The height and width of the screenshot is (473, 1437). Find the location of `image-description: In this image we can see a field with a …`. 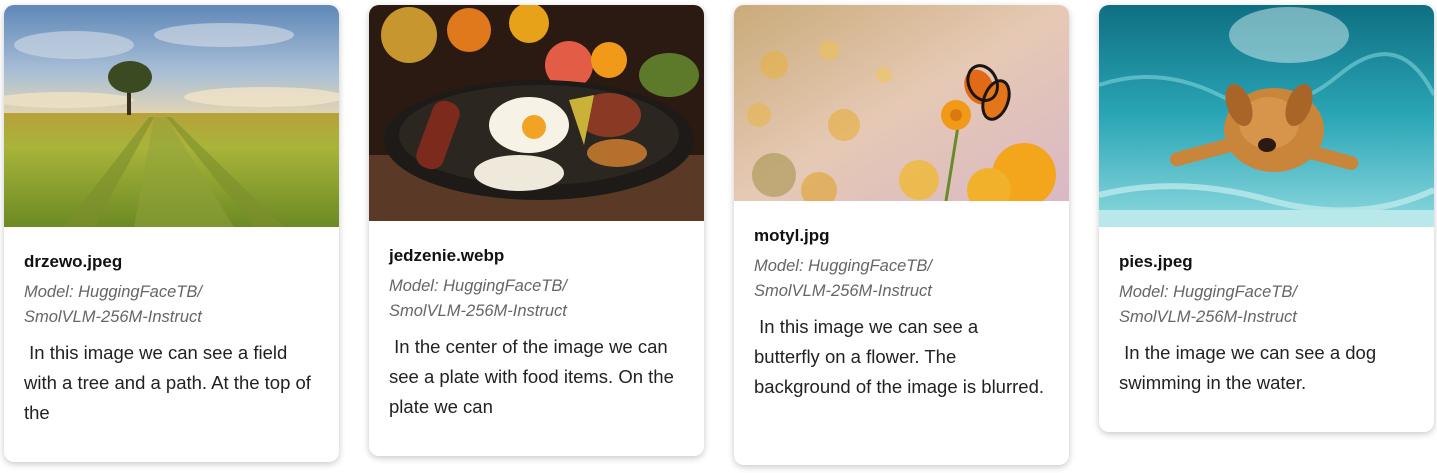

image-description: In this image we can see a field with a … is located at coordinates (170, 382).